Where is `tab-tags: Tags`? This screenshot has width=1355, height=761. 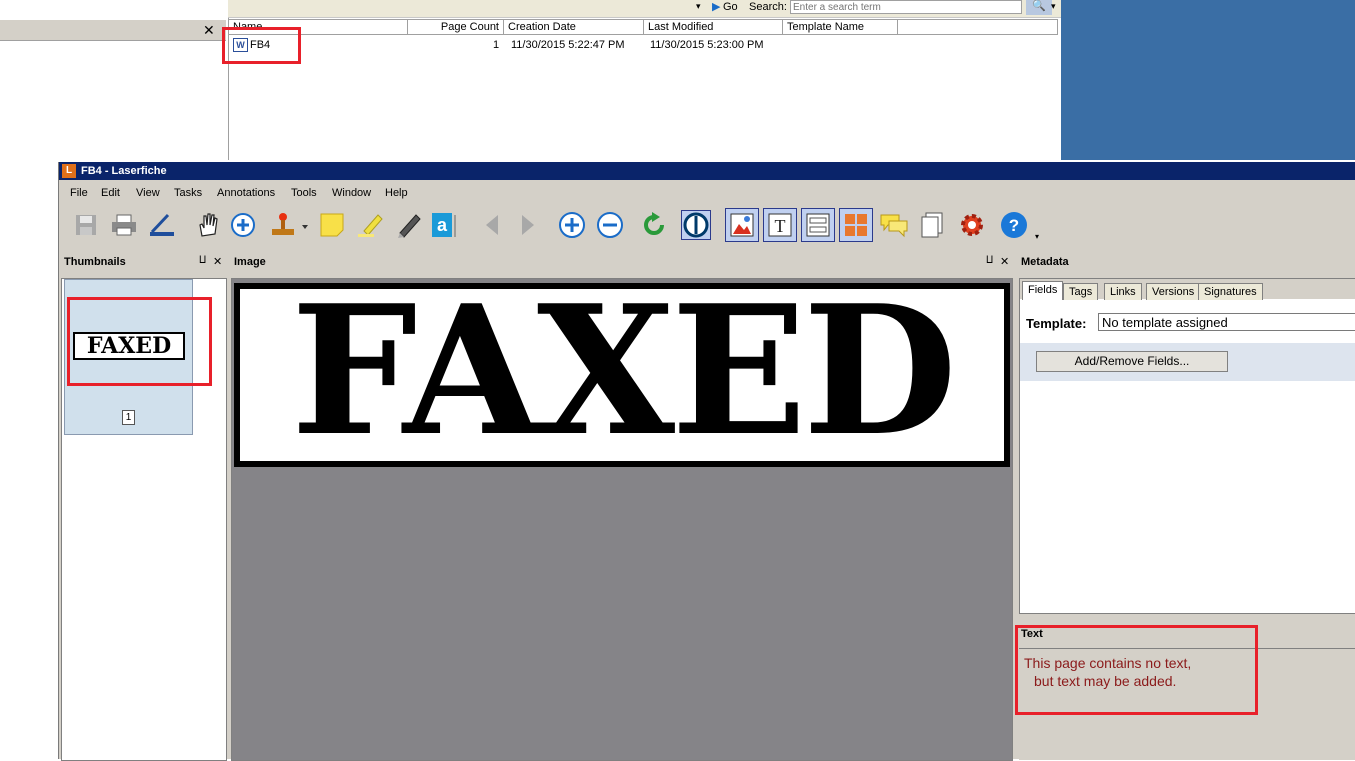
tab-tags: Tags is located at coordinates (1081, 291).